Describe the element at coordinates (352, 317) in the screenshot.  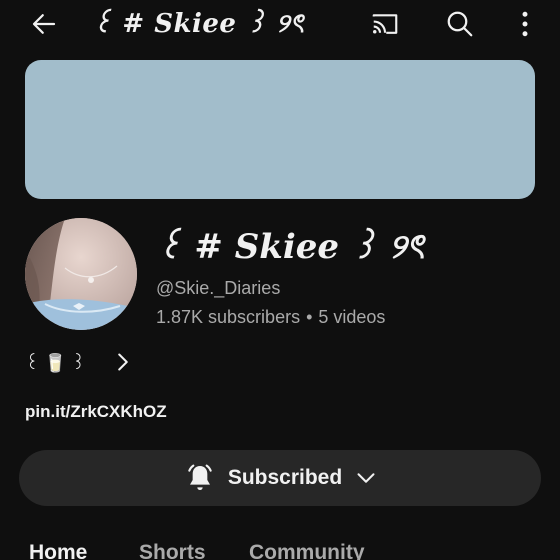
I see `video-count: 5 videos` at that location.